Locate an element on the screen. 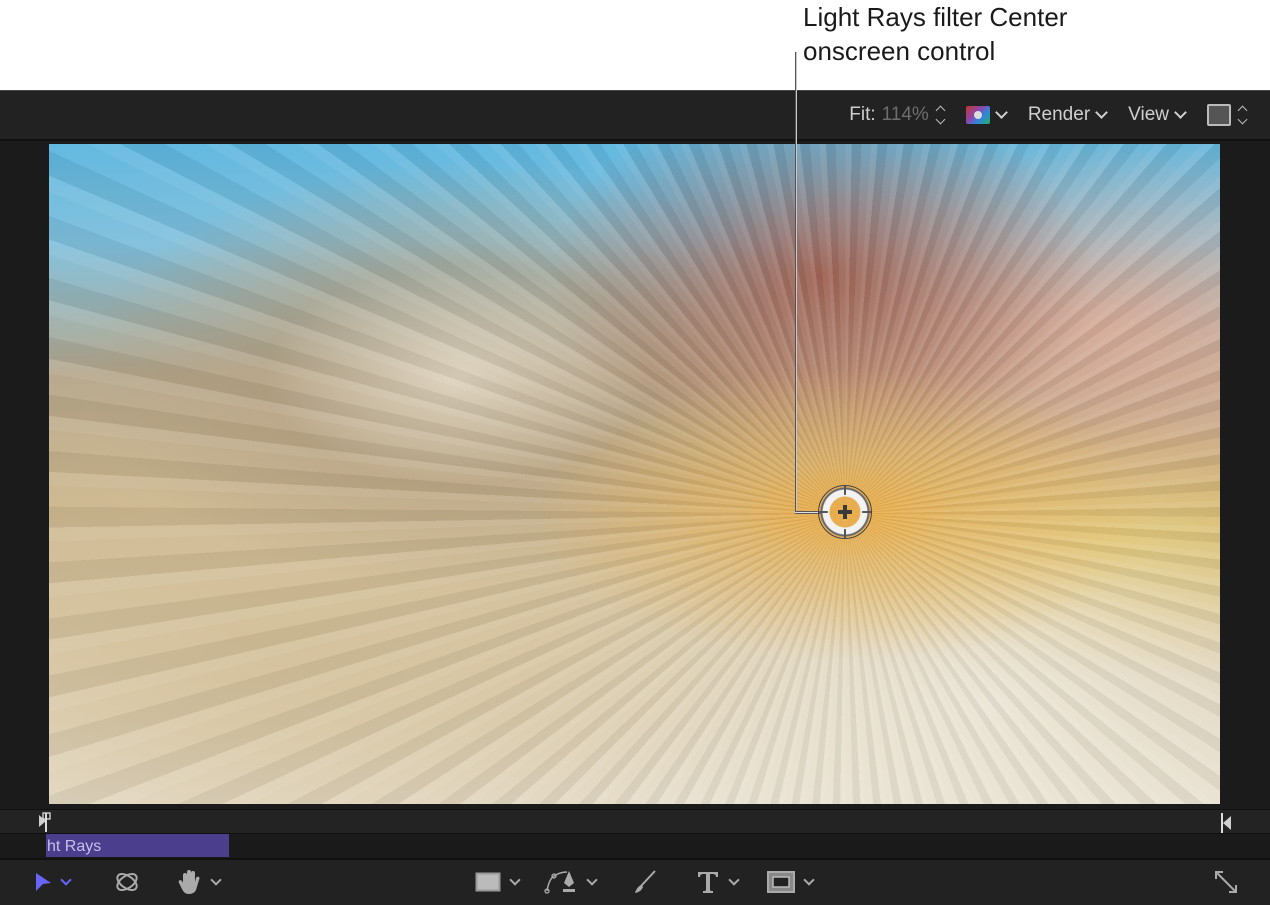 Image resolution: width=1270 pixels, height=905 pixels. expand-icon is located at coordinates (1226, 882).